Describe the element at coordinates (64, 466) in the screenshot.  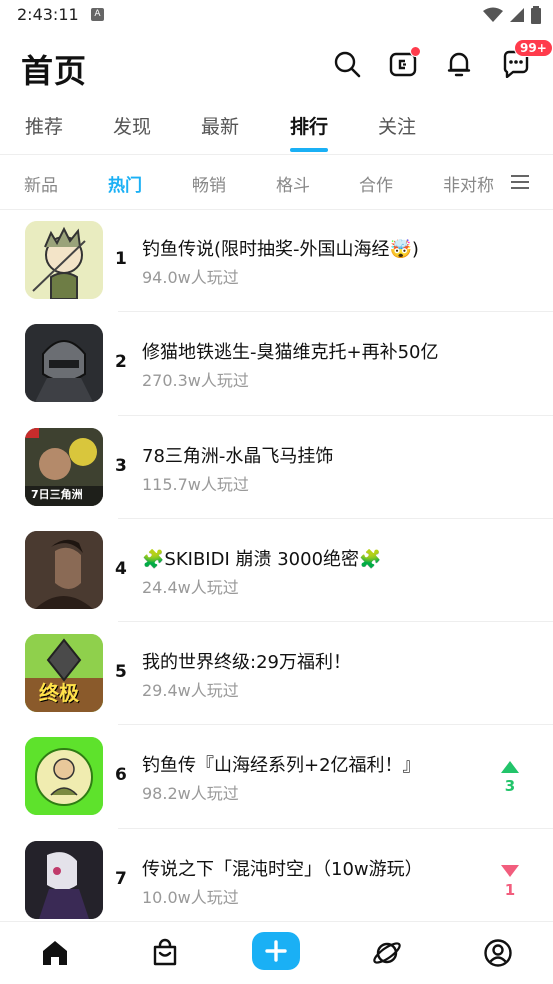
I see `game-thumbnail: 7日三角洲` at that location.